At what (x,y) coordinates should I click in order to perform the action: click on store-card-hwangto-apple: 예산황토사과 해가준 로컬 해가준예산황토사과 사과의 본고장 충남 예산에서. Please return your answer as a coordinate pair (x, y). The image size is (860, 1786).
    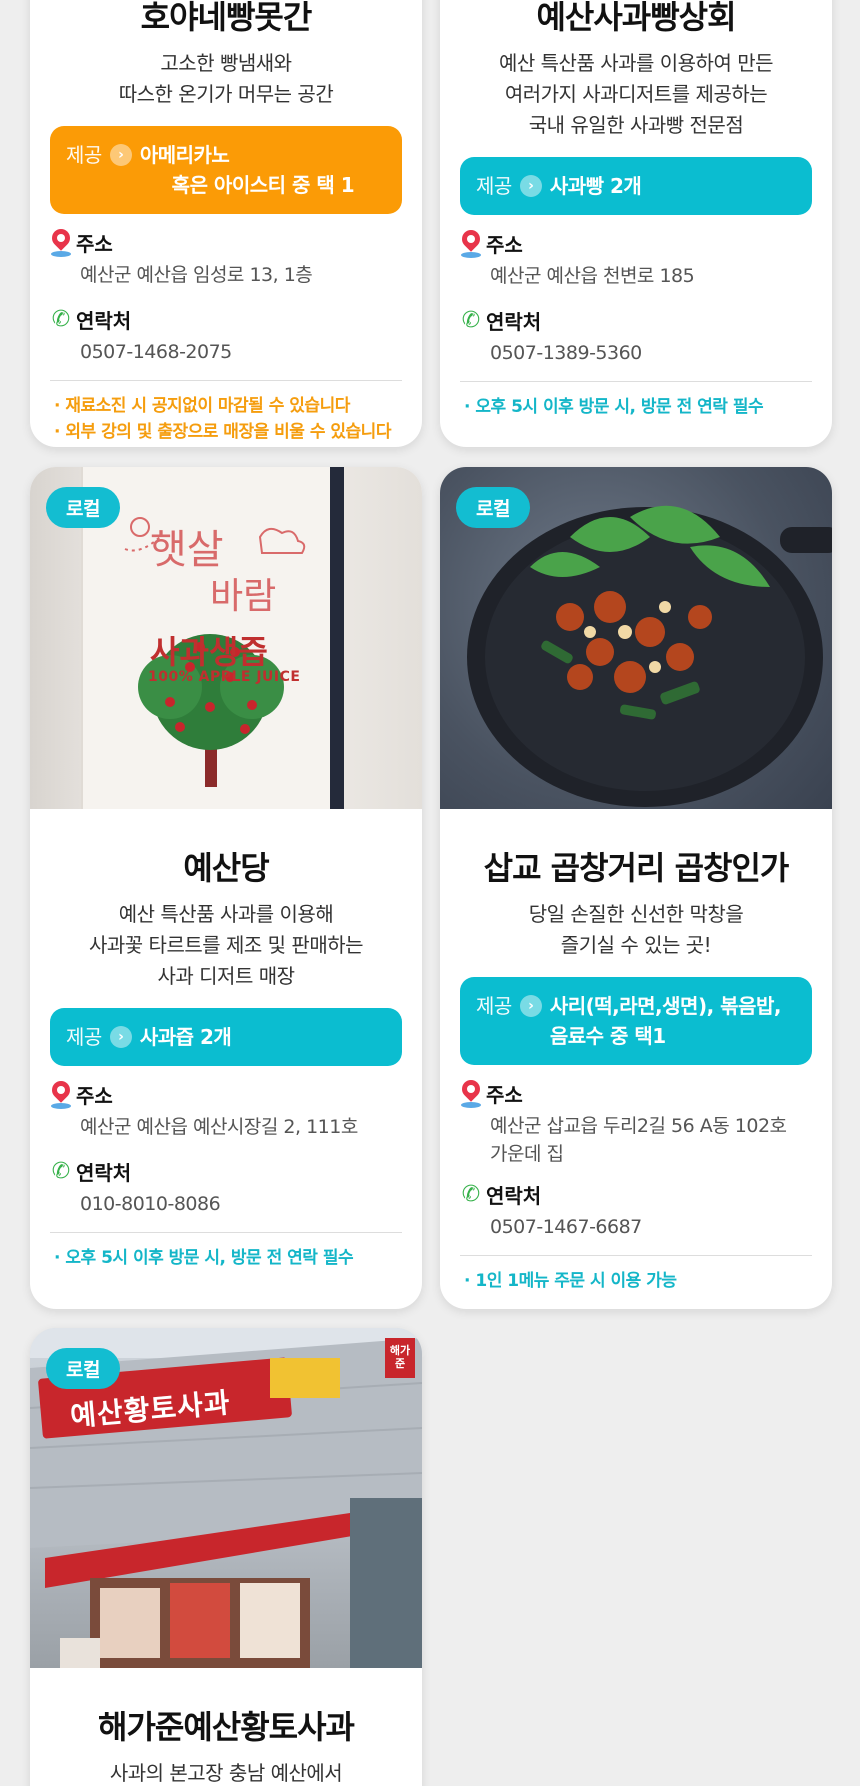
    Looking at the image, I should click on (226, 1557).